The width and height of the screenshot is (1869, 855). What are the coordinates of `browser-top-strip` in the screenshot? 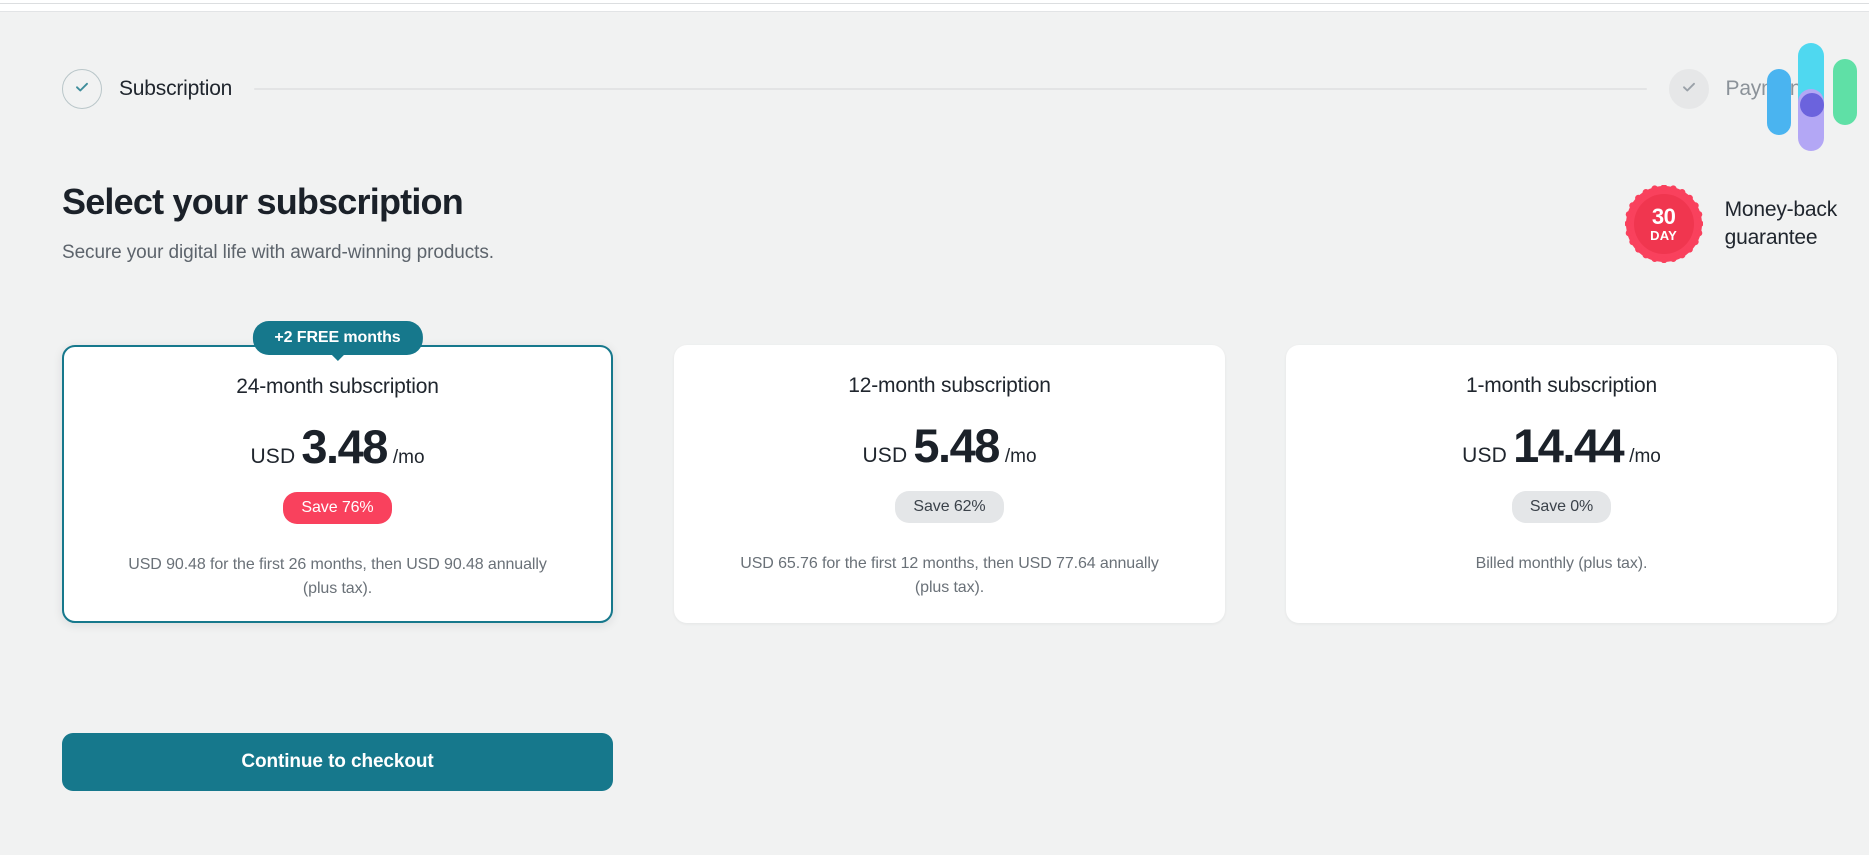 It's located at (934, 6).